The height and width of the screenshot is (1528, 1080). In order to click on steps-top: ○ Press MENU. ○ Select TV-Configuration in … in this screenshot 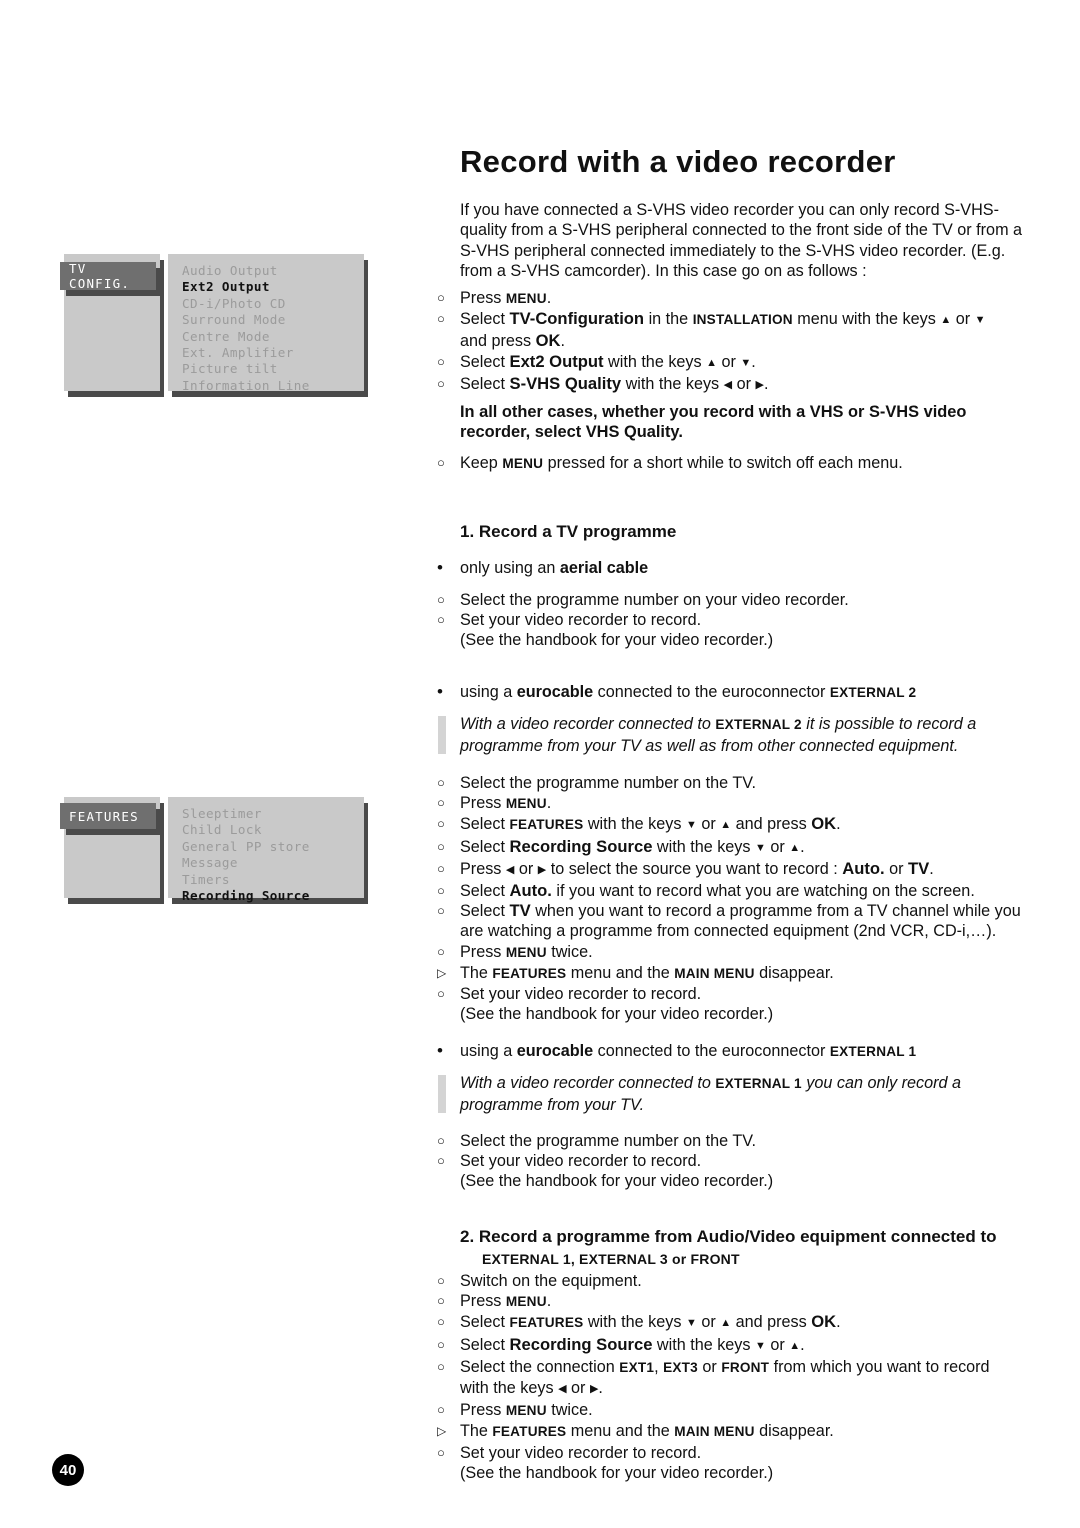, I will do `click(740, 342)`.